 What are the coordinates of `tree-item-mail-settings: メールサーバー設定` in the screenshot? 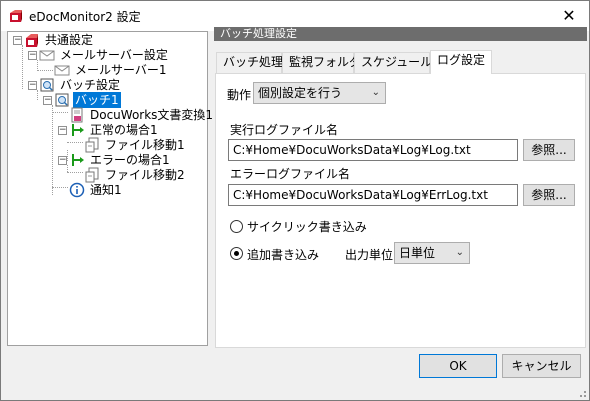 It's located at (104, 55).